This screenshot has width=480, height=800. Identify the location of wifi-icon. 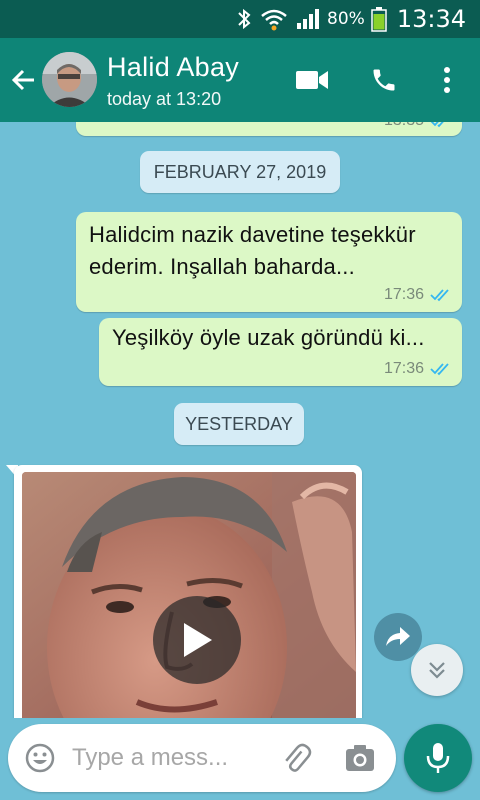
(274, 20).